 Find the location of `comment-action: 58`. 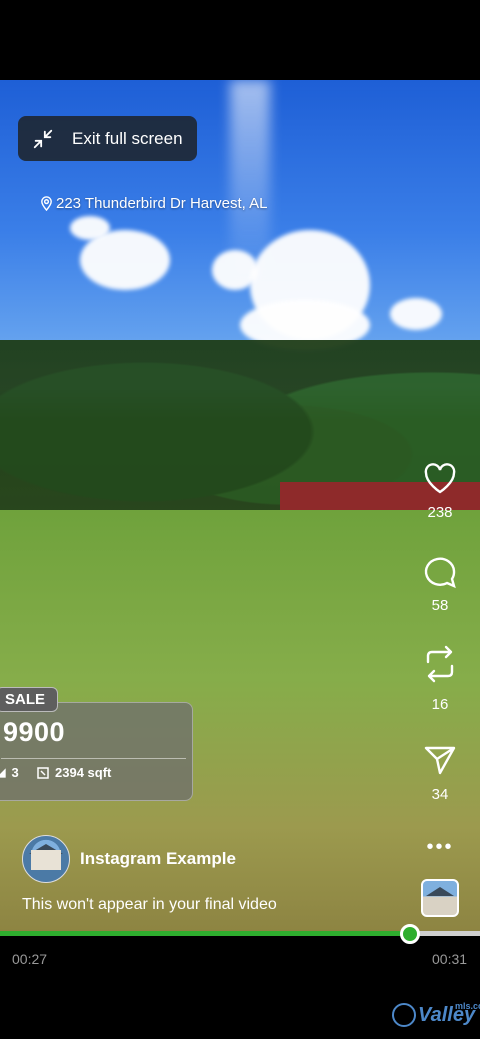

comment-action: 58 is located at coordinates (440, 584).